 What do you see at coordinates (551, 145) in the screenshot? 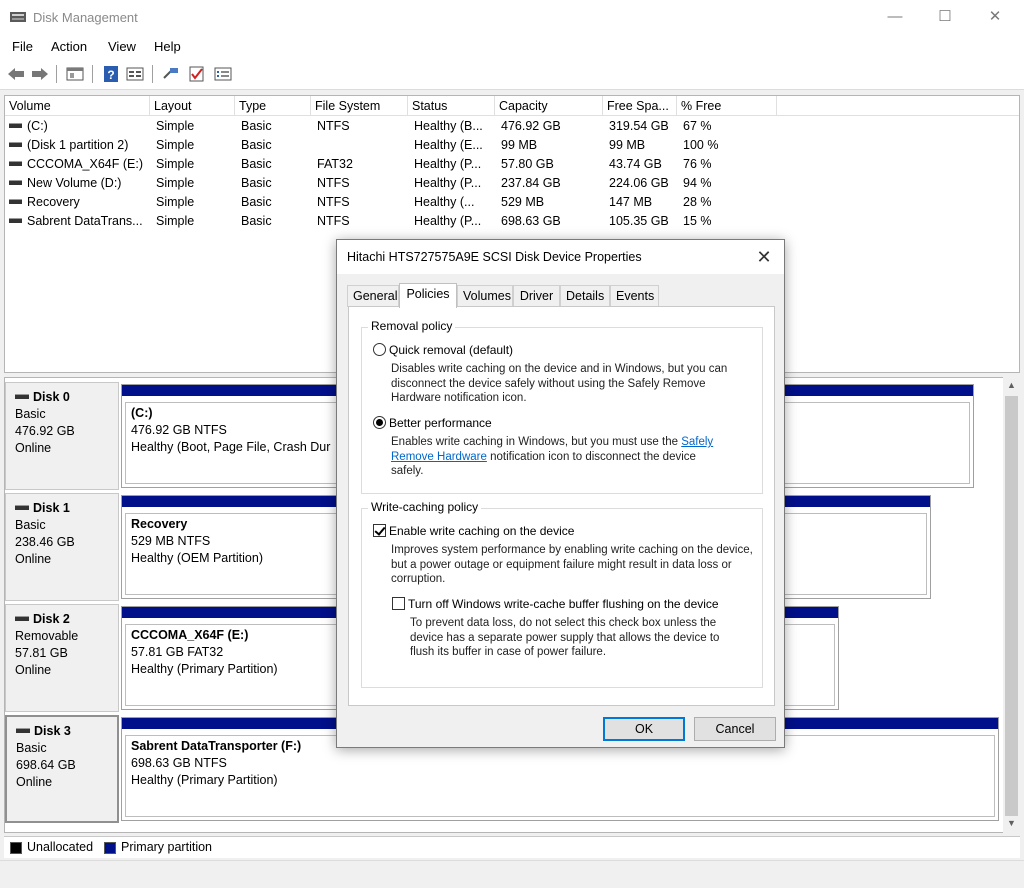
I see `table-cell: 99 MB` at bounding box center [551, 145].